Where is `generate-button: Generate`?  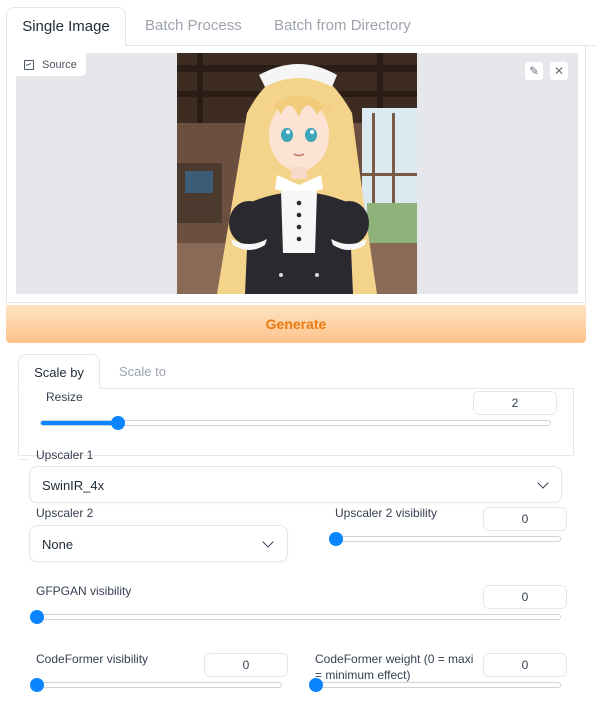 generate-button: Generate is located at coordinates (296, 324).